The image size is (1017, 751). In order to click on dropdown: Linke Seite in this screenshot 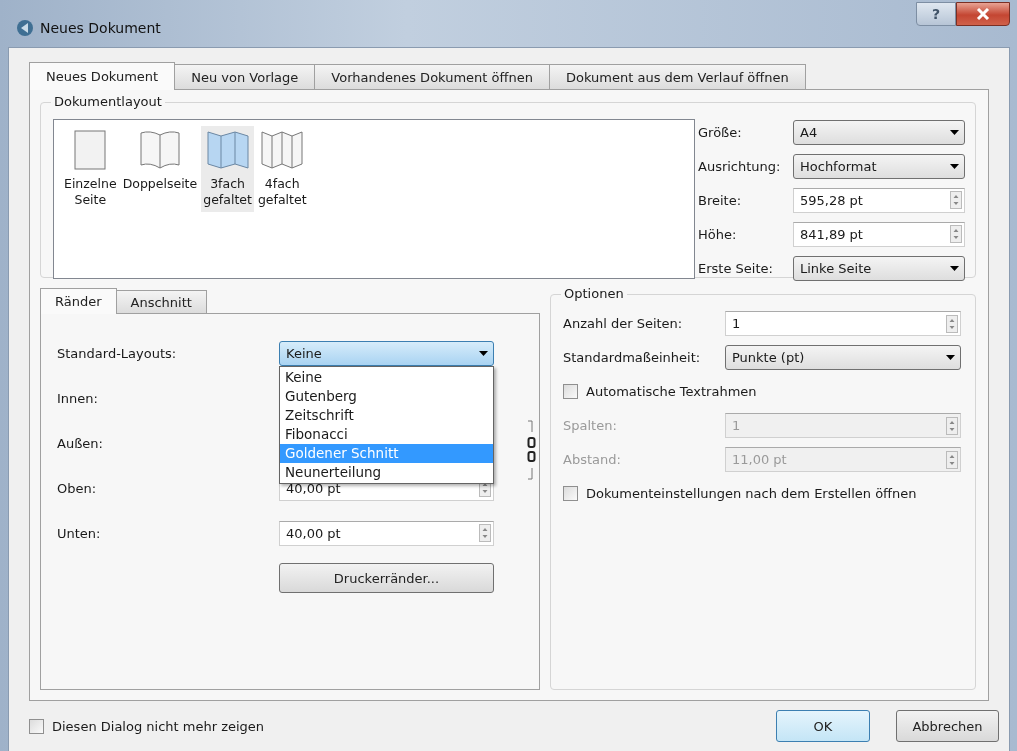, I will do `click(879, 268)`.